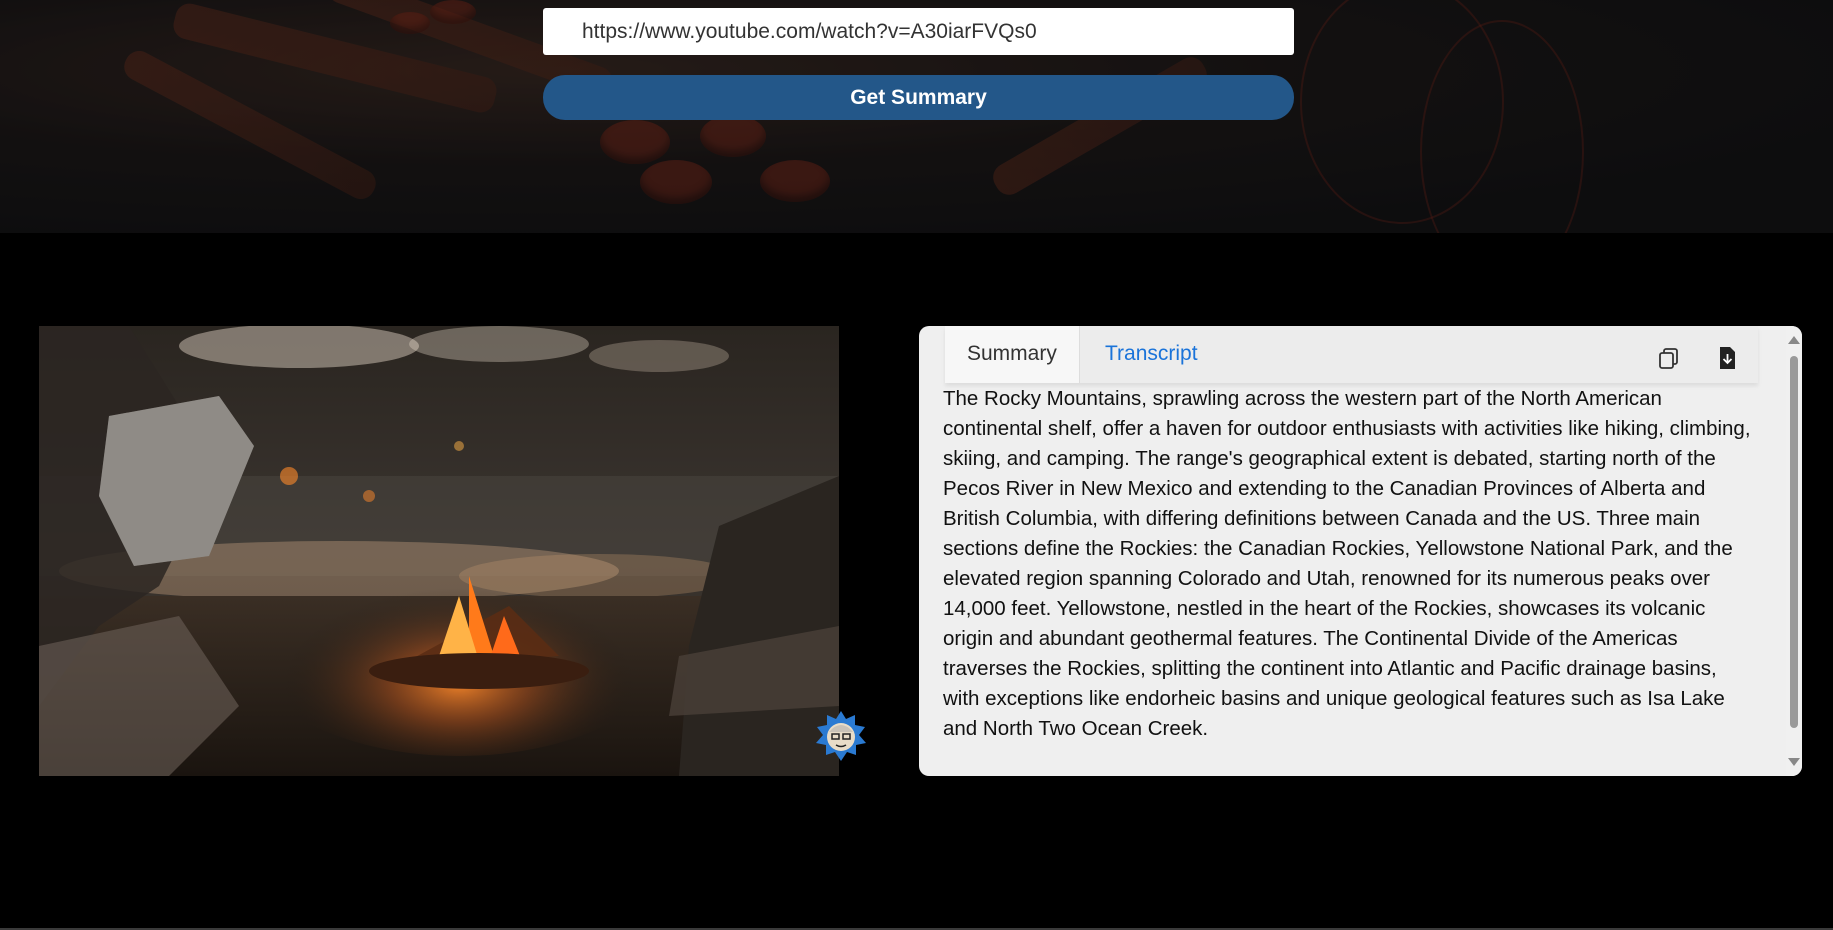 The height and width of the screenshot is (930, 1833). I want to click on scroll-thumb, so click(1794, 542).